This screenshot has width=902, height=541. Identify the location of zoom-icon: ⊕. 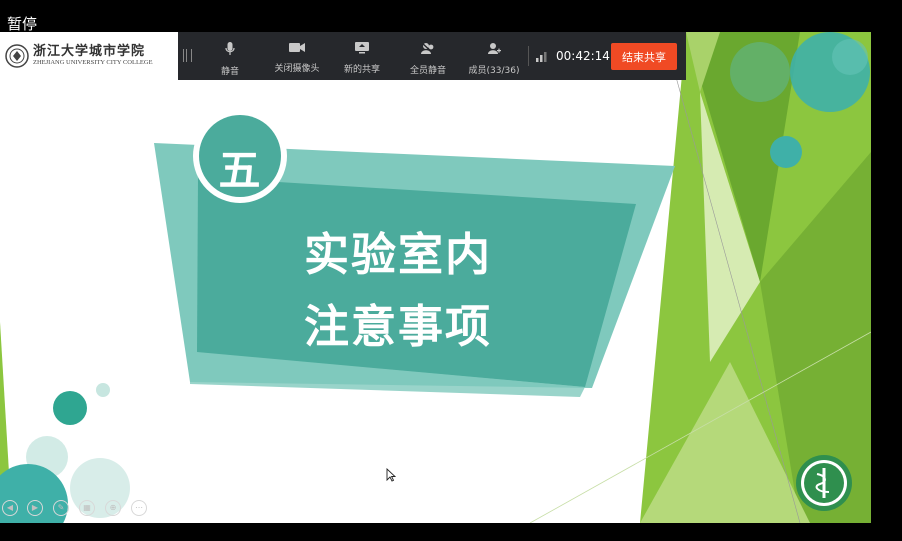
(113, 508).